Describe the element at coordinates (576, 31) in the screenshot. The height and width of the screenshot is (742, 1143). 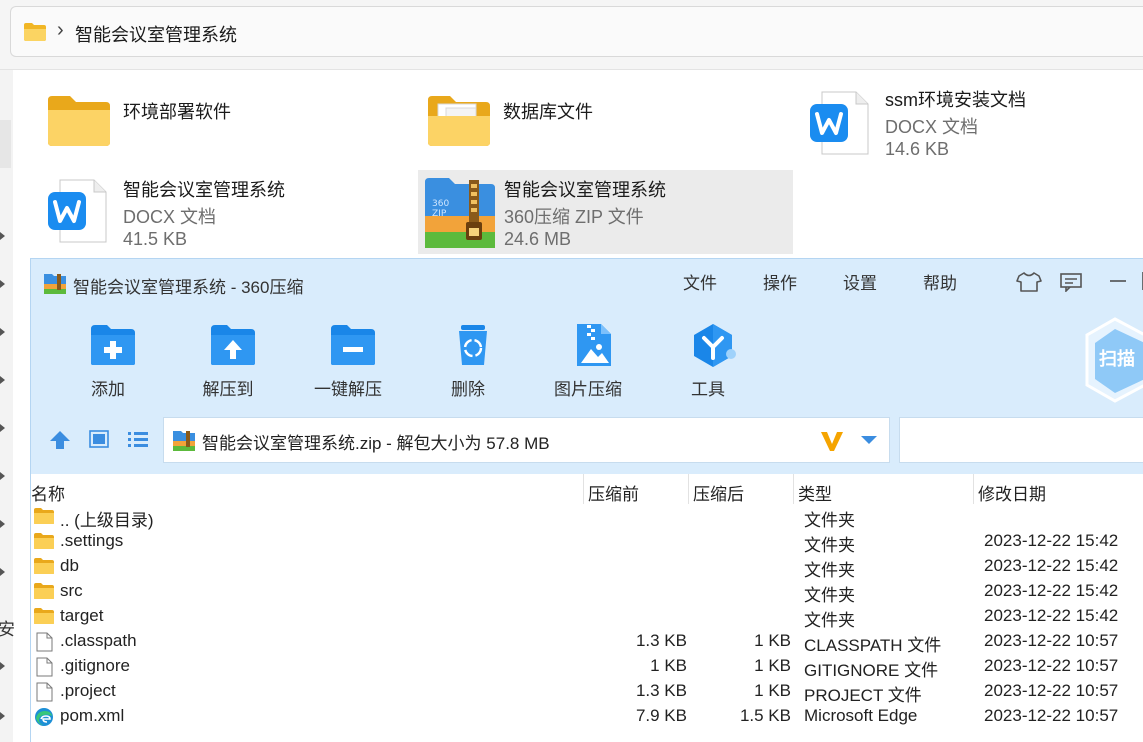
I see `address-bar: › 智能会议室管理系统` at that location.